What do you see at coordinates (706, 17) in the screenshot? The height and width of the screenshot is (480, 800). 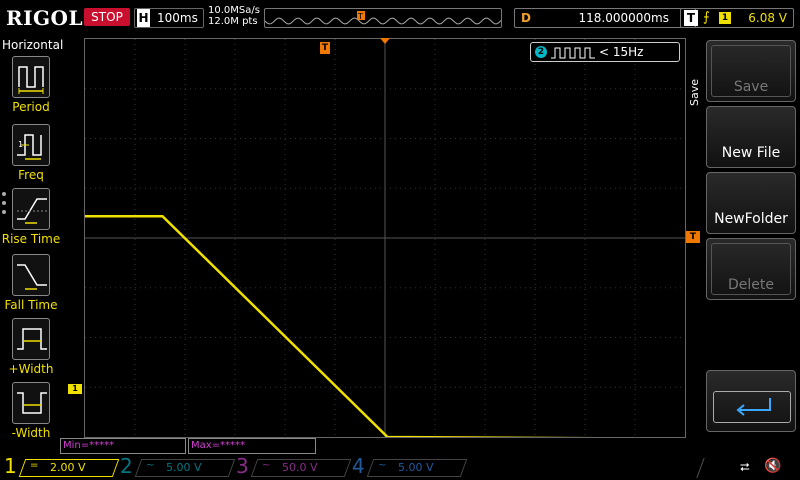 I see `falling-edge-icon: ⨍` at bounding box center [706, 17].